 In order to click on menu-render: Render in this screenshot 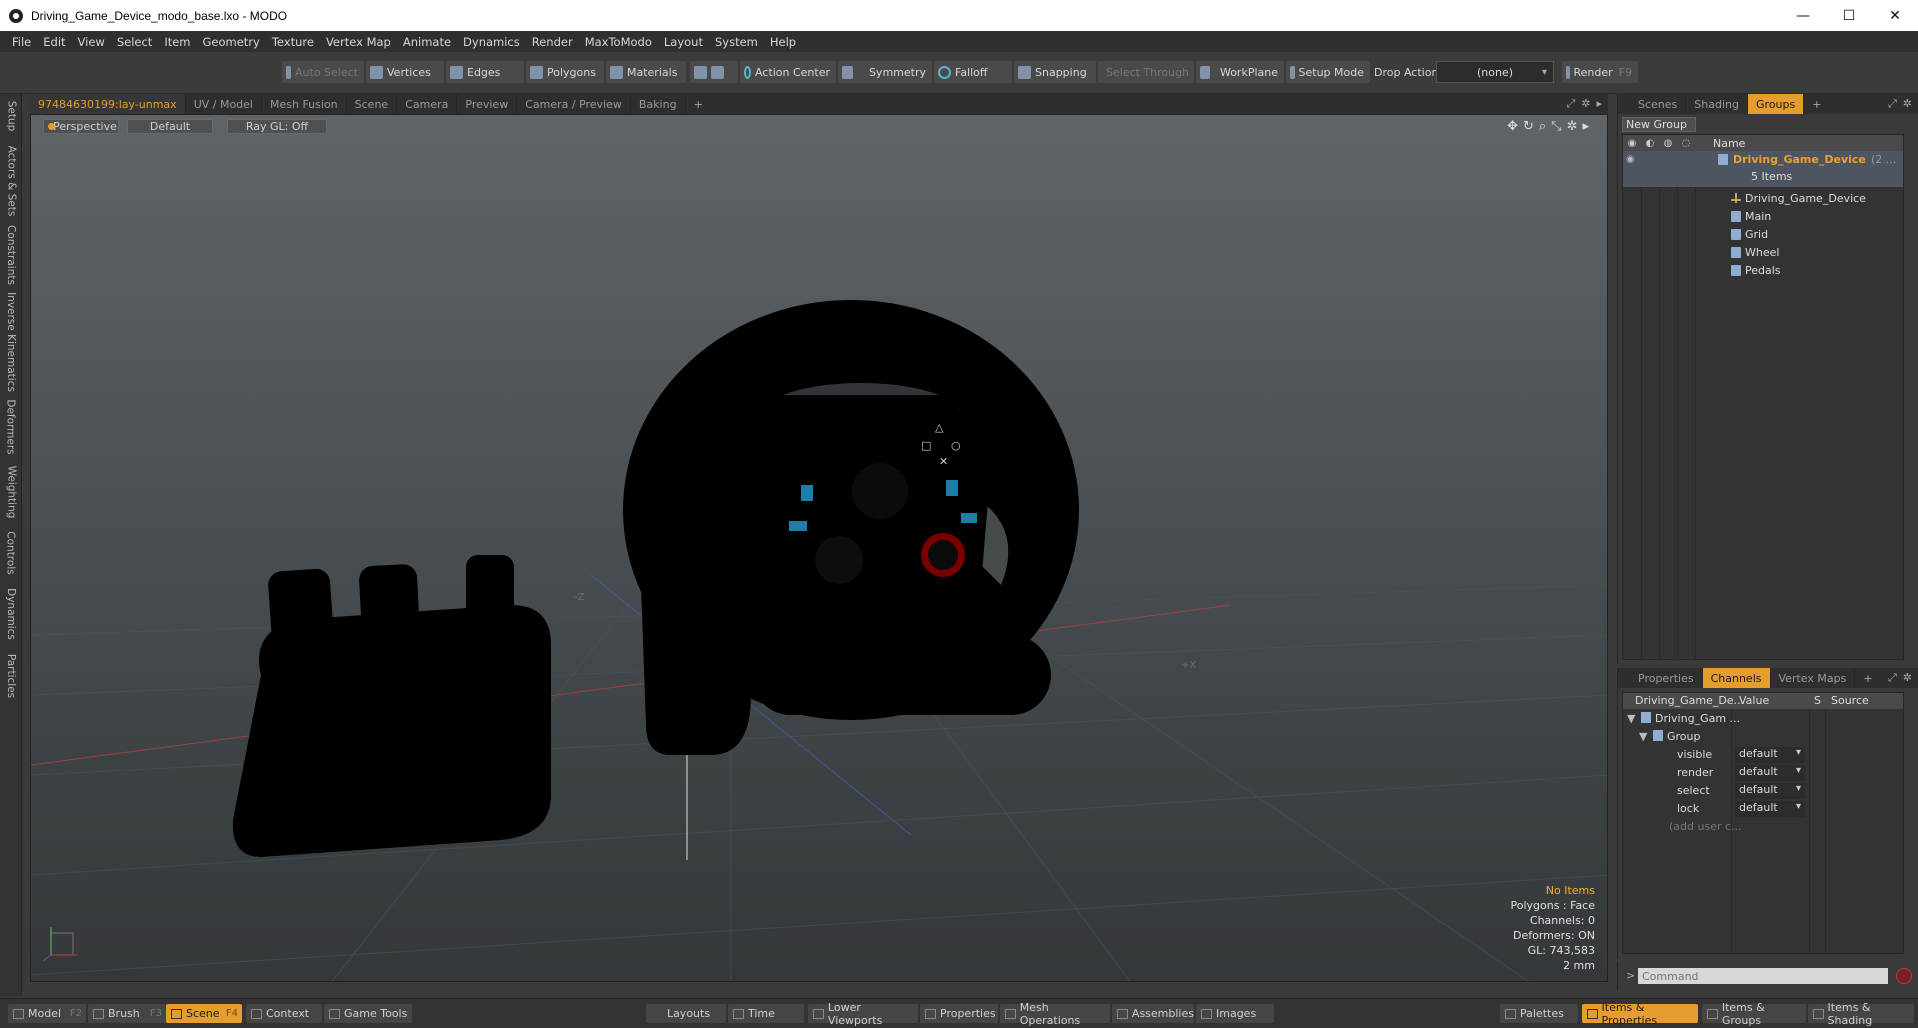, I will do `click(552, 42)`.